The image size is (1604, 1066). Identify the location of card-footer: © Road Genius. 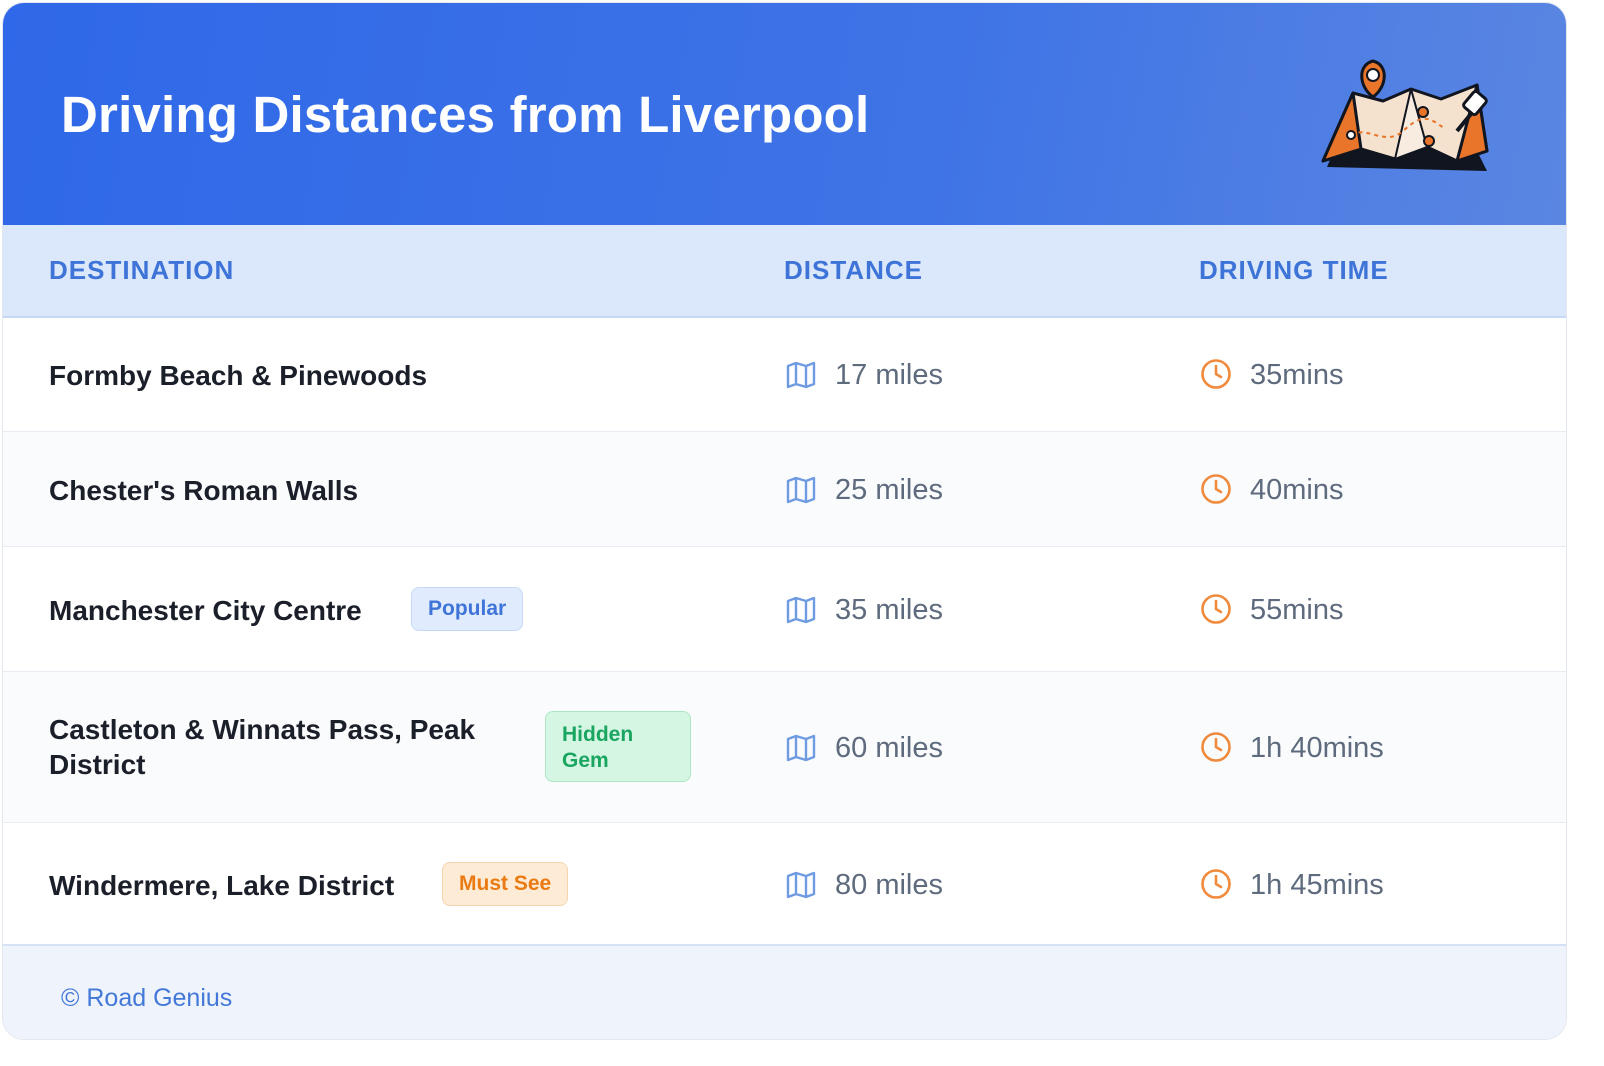
(784, 991).